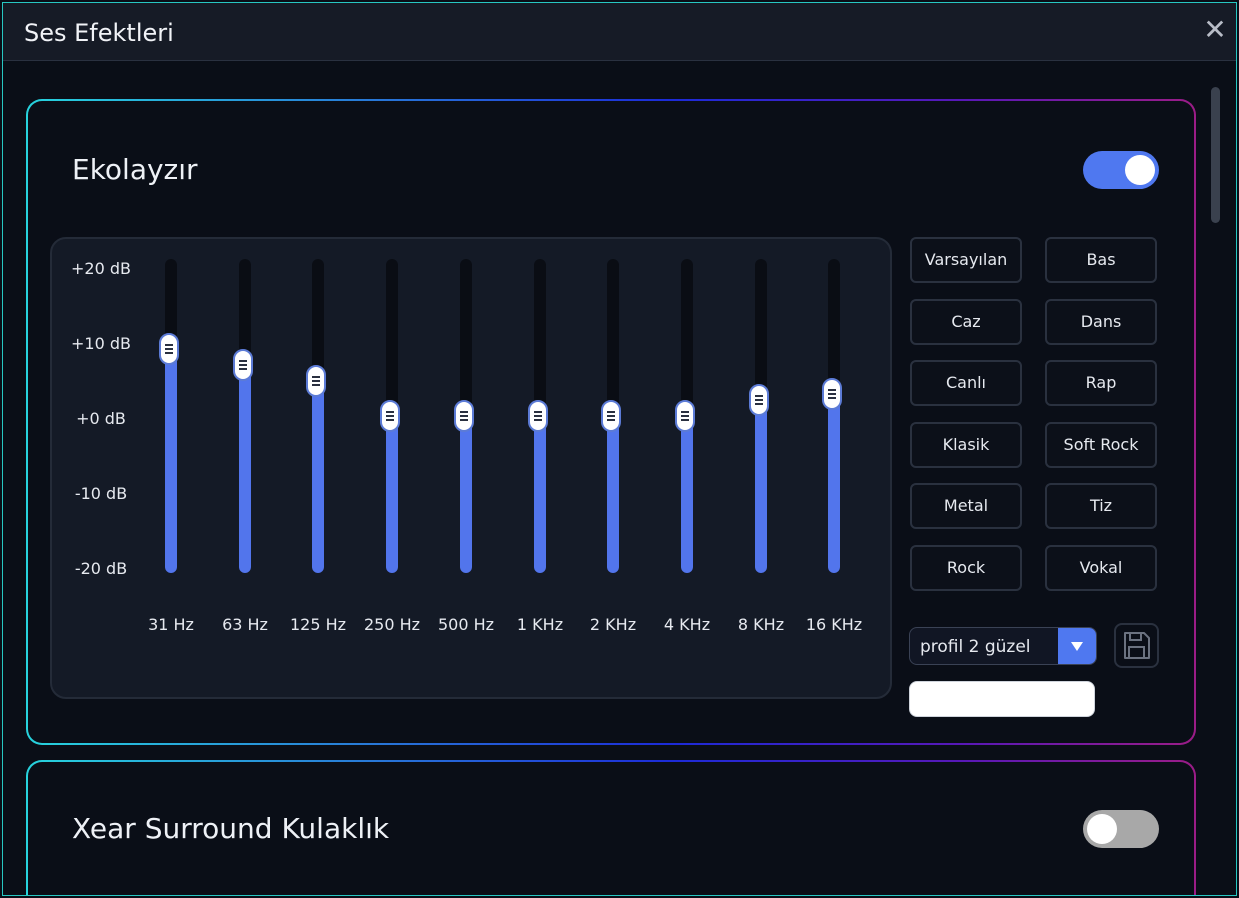  What do you see at coordinates (1215, 30) in the screenshot?
I see `close-icon: ✕` at bounding box center [1215, 30].